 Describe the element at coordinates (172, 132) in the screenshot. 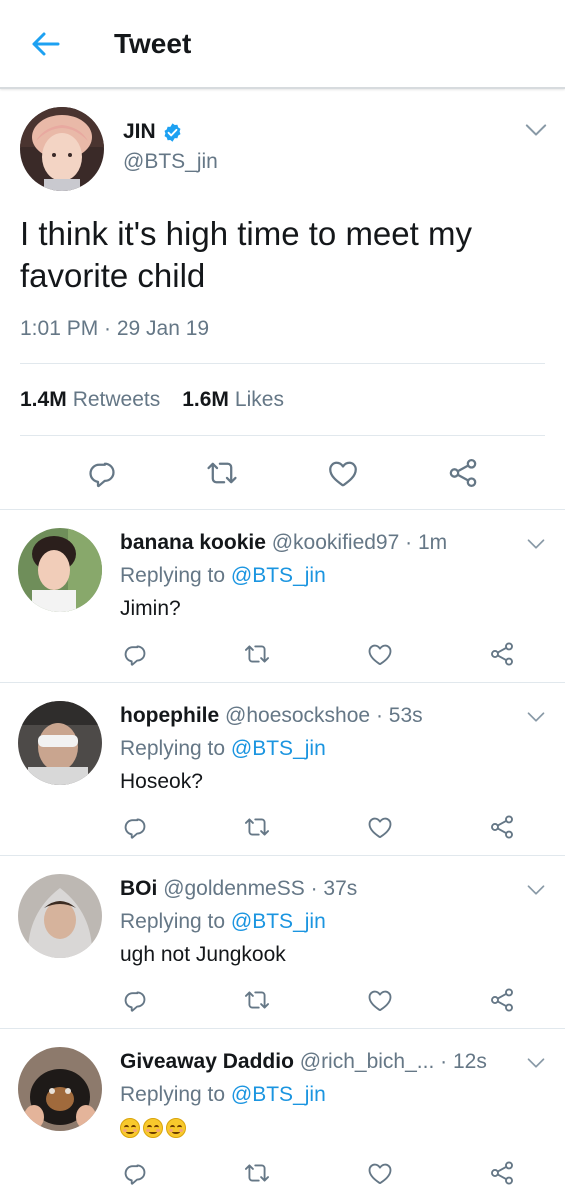

I see `verified-badge-icon` at that location.